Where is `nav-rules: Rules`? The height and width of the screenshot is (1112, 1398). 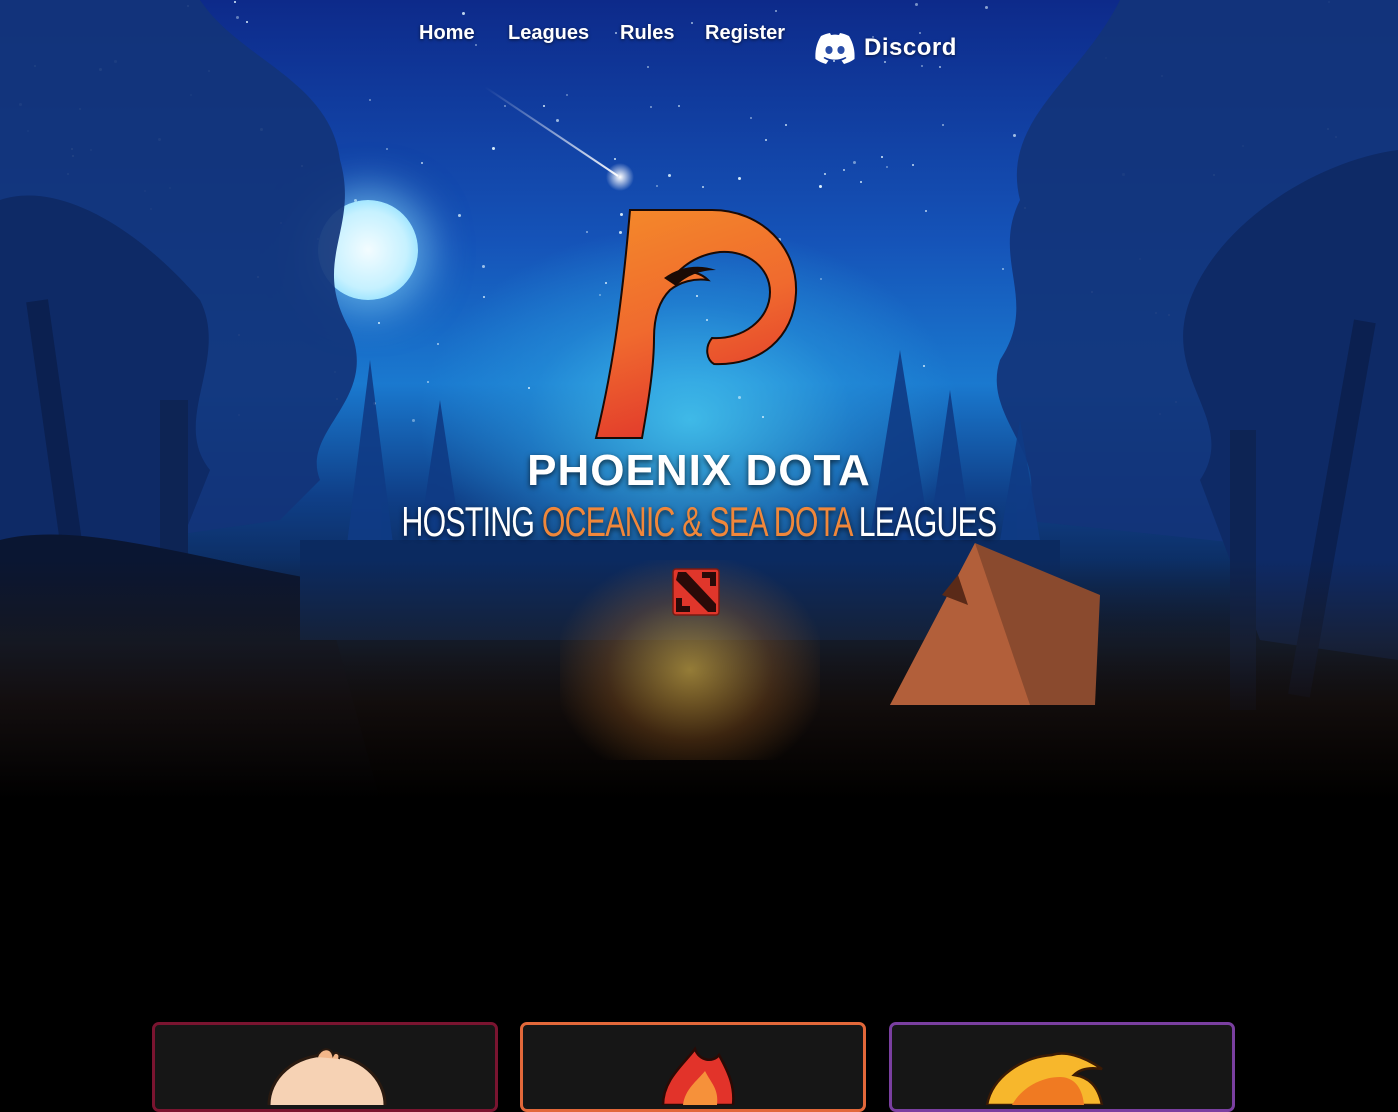 nav-rules: Rules is located at coordinates (647, 33).